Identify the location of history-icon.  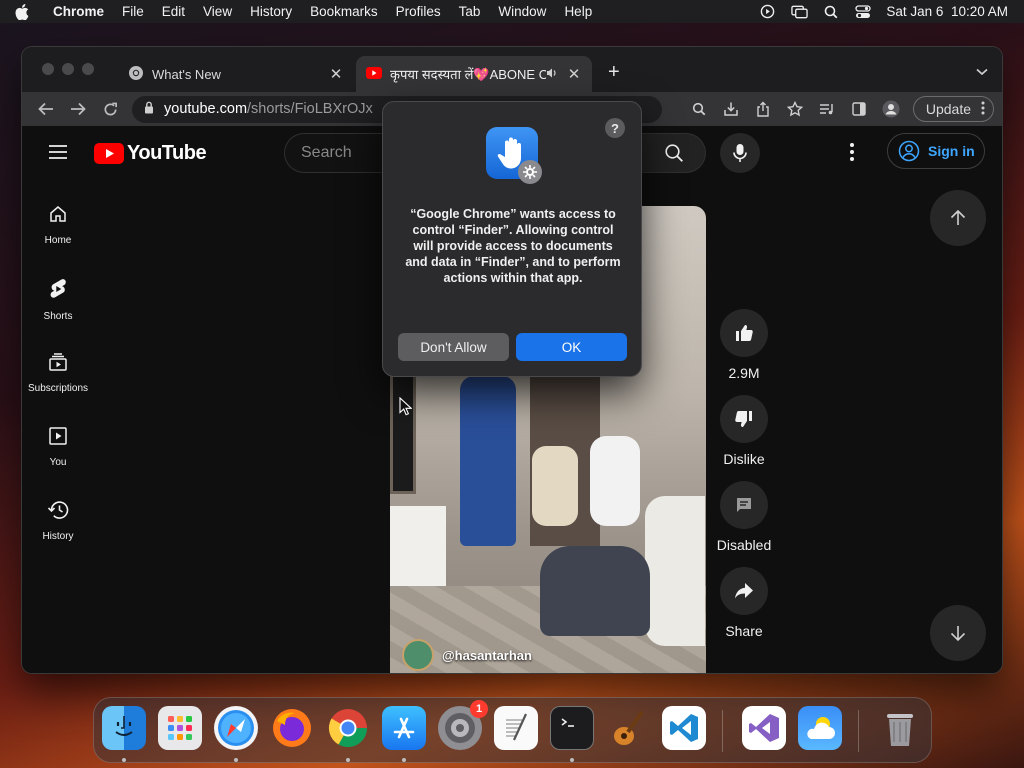
(58, 511).